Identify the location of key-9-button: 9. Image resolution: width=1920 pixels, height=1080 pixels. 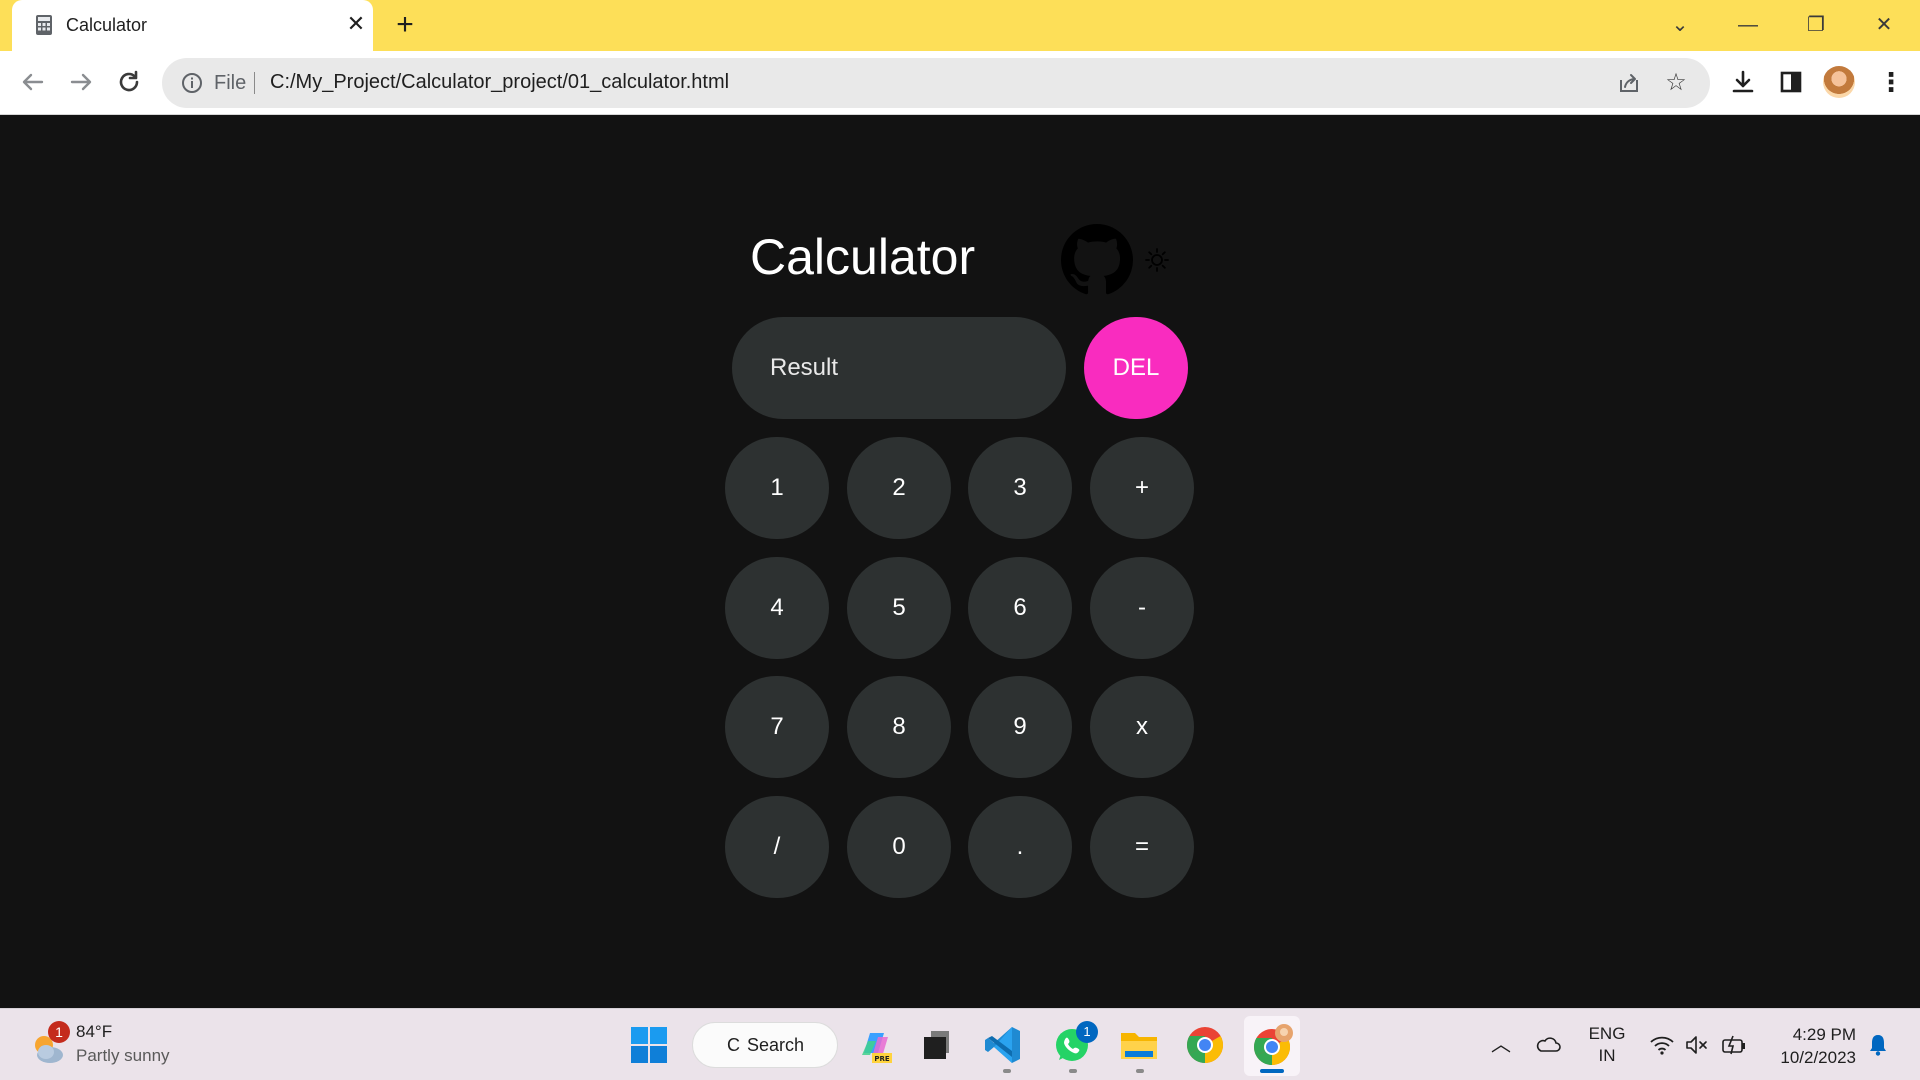
(1020, 727).